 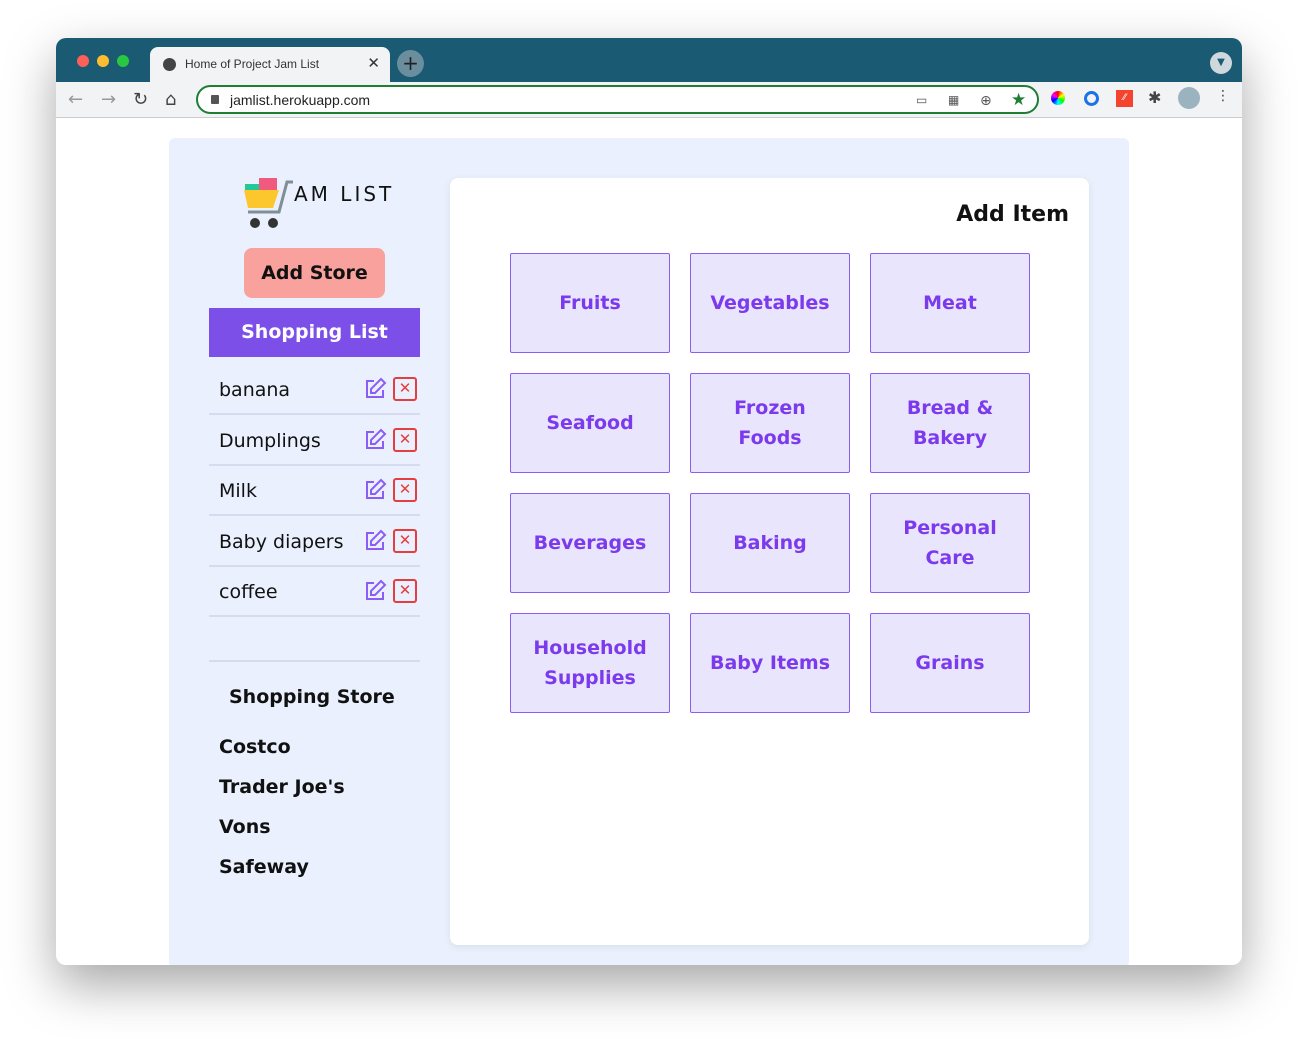 I want to click on minimize-window-button, so click(x=103, y=61).